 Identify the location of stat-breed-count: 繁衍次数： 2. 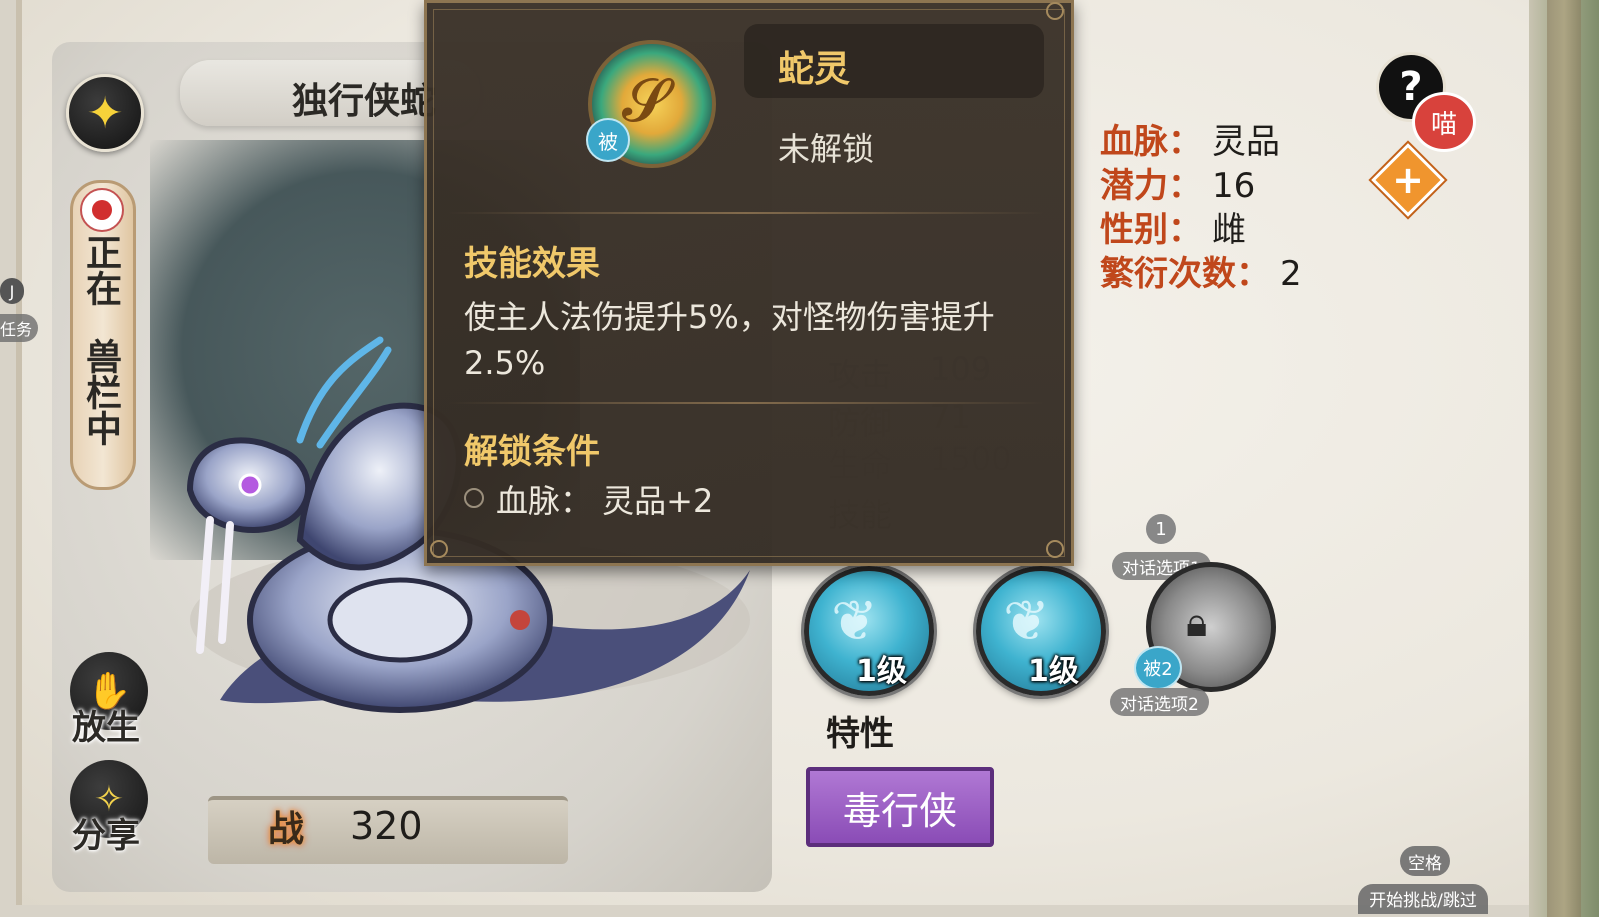
(1201, 270).